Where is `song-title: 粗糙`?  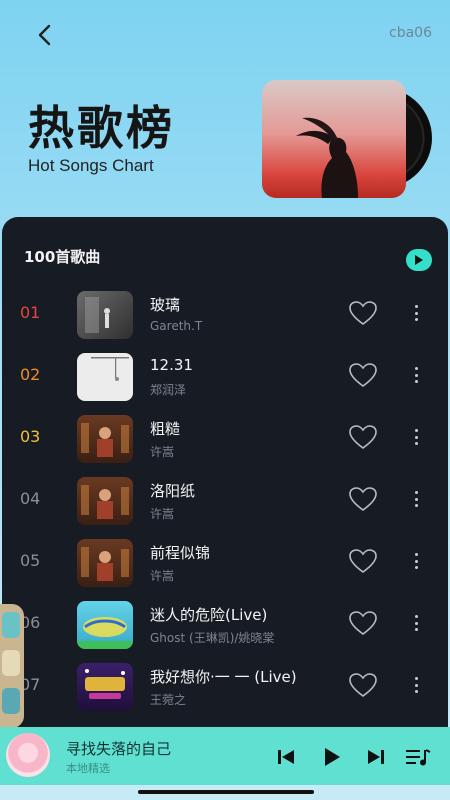 song-title: 粗糙 is located at coordinates (165, 429).